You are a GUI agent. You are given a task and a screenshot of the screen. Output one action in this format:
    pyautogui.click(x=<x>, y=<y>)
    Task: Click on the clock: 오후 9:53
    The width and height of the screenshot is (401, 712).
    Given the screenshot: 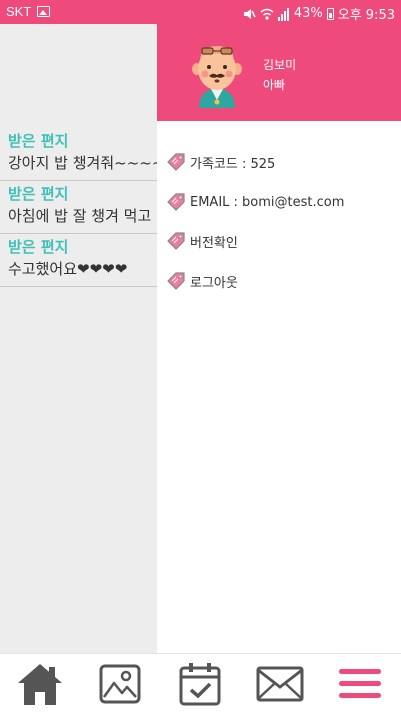 What is the action you would take?
    pyautogui.click(x=366, y=15)
    